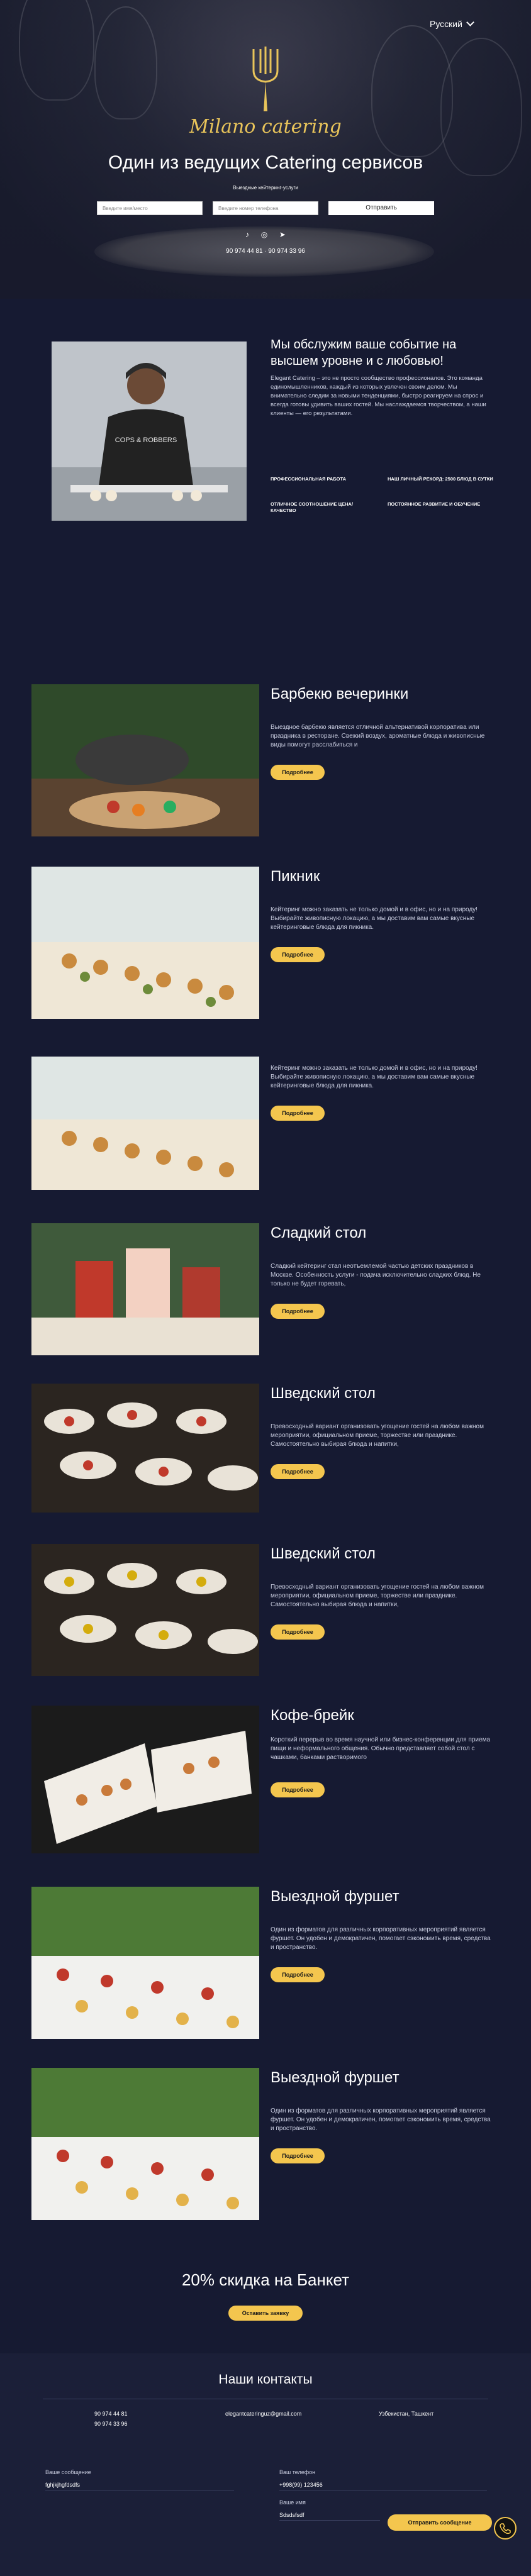 The height and width of the screenshot is (2576, 531). What do you see at coordinates (145, 1299) in the screenshot?
I see `service-image-sweet-table` at bounding box center [145, 1299].